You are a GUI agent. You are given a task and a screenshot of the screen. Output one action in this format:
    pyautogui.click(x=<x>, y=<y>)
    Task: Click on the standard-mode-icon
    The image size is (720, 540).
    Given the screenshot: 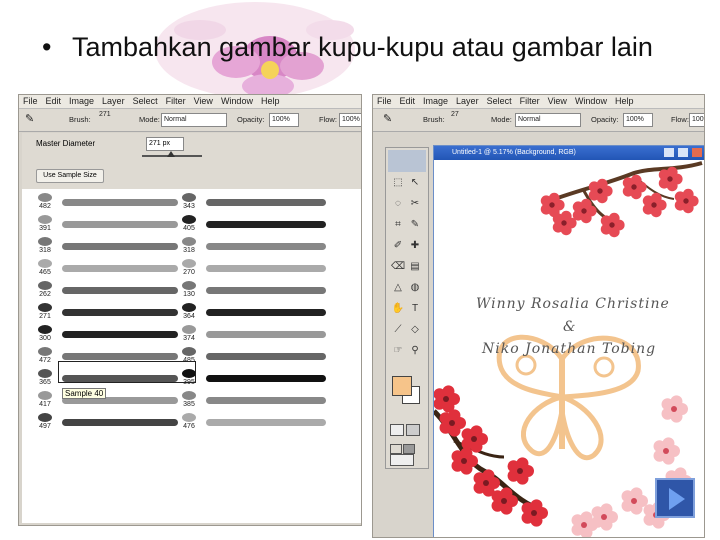 What is the action you would take?
    pyautogui.click(x=397, y=430)
    